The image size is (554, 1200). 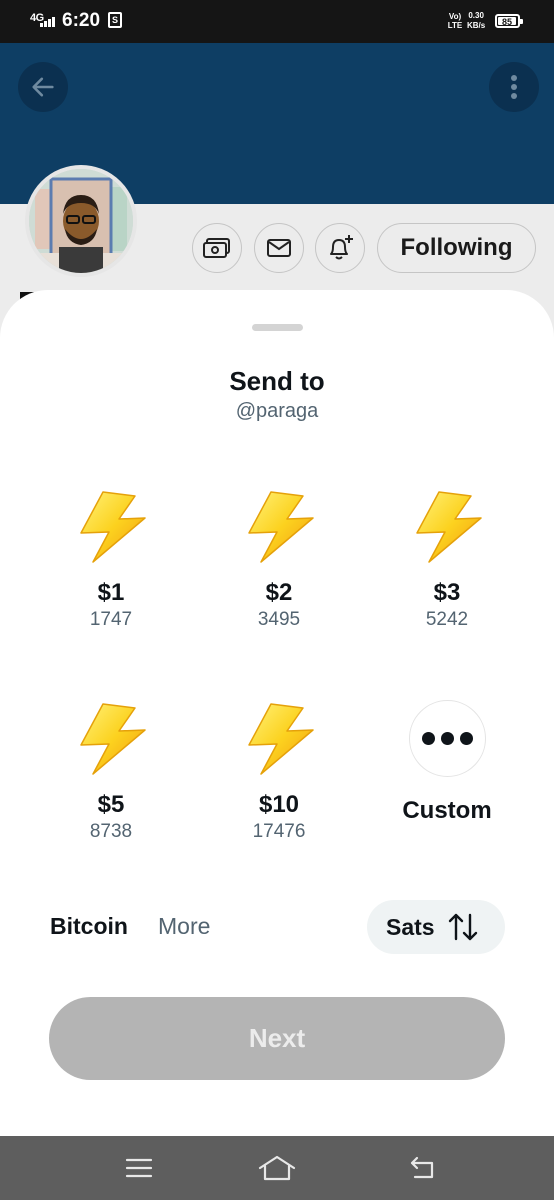 What do you see at coordinates (447, 619) in the screenshot?
I see `amount-sats: 5242` at bounding box center [447, 619].